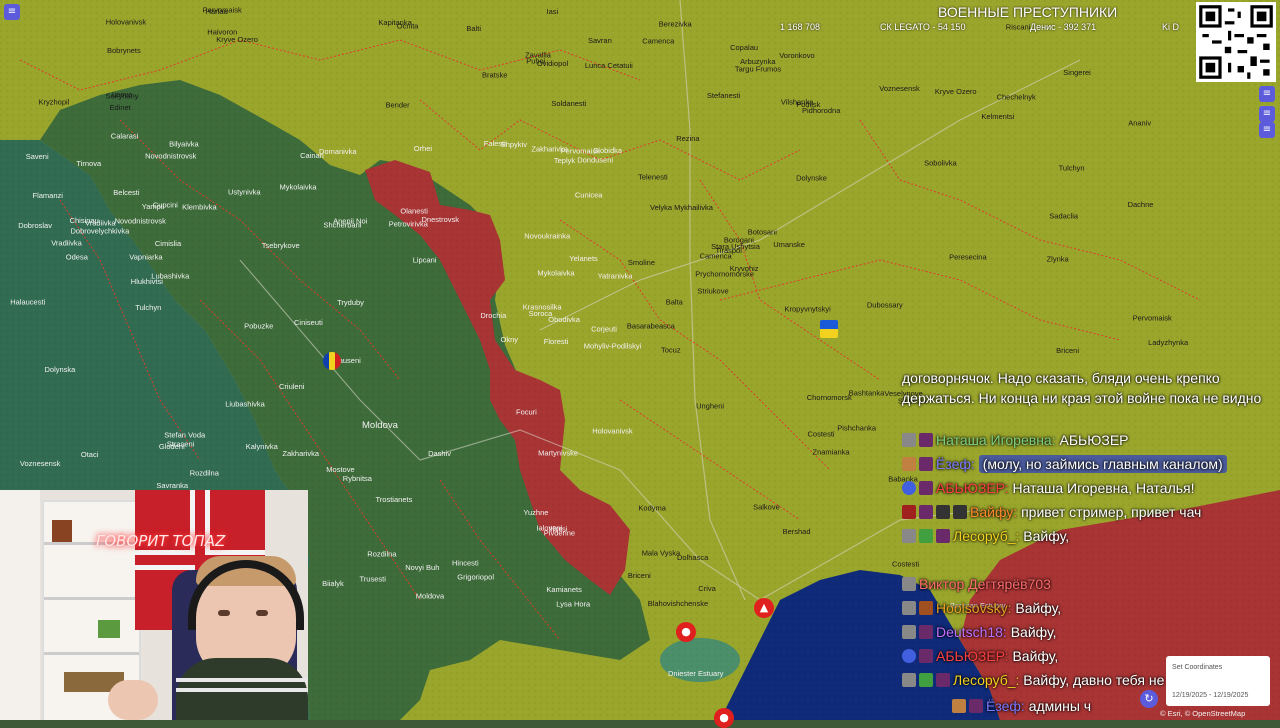 This screenshot has height=728, width=1280. I want to click on city-label: Liubashivka, so click(245, 404).